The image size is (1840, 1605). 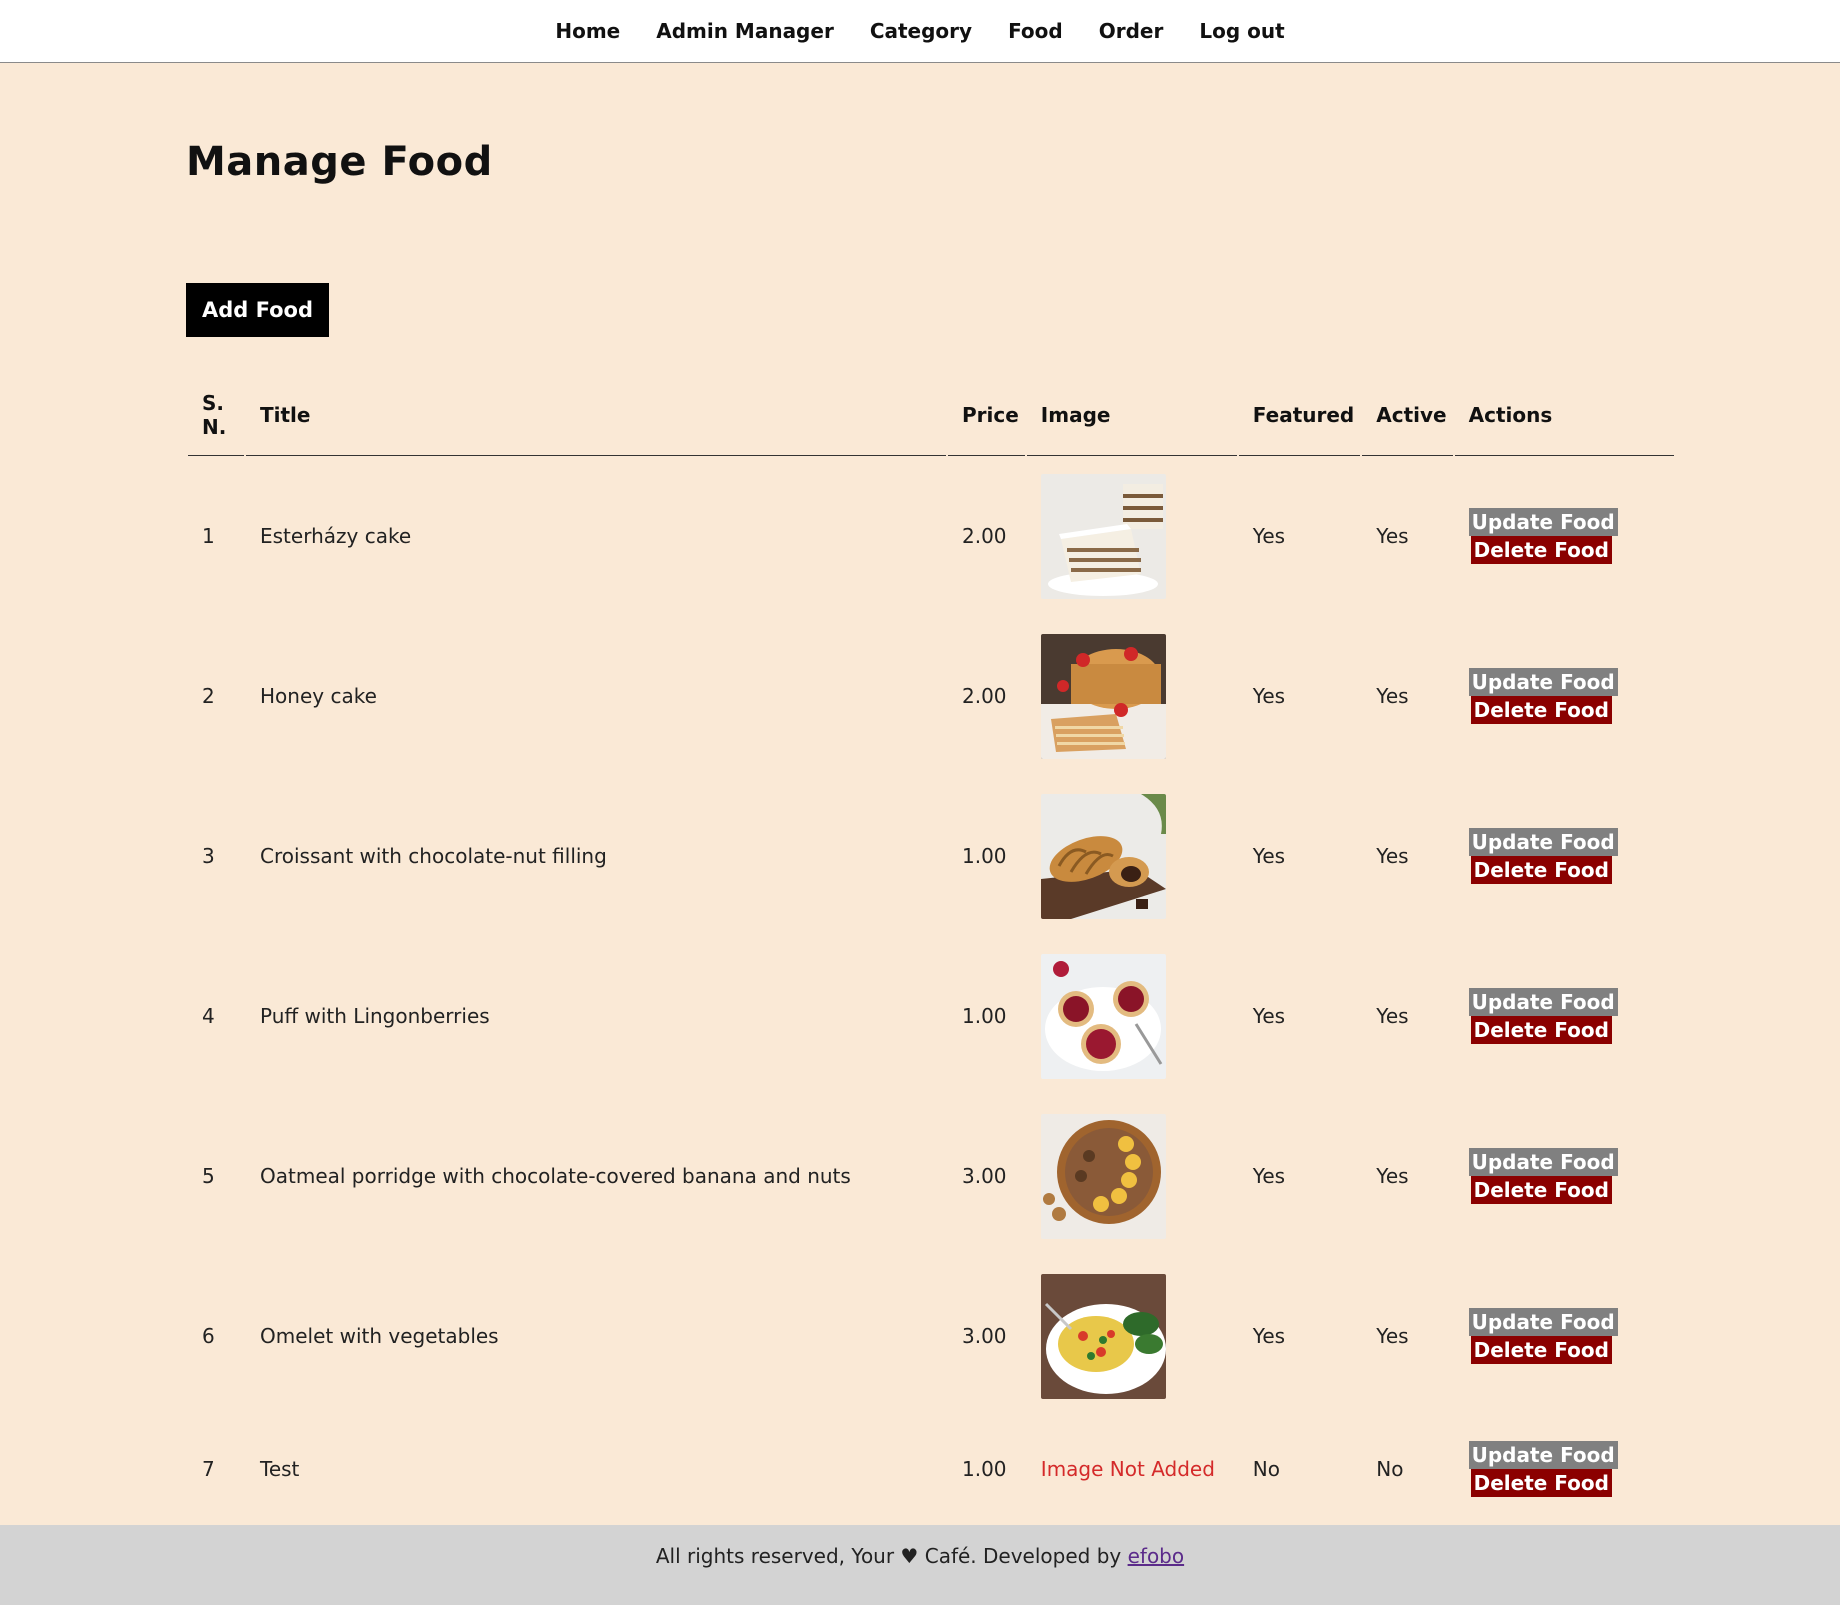 I want to click on row-title: Puff with Lingonberries, so click(x=375, y=1016).